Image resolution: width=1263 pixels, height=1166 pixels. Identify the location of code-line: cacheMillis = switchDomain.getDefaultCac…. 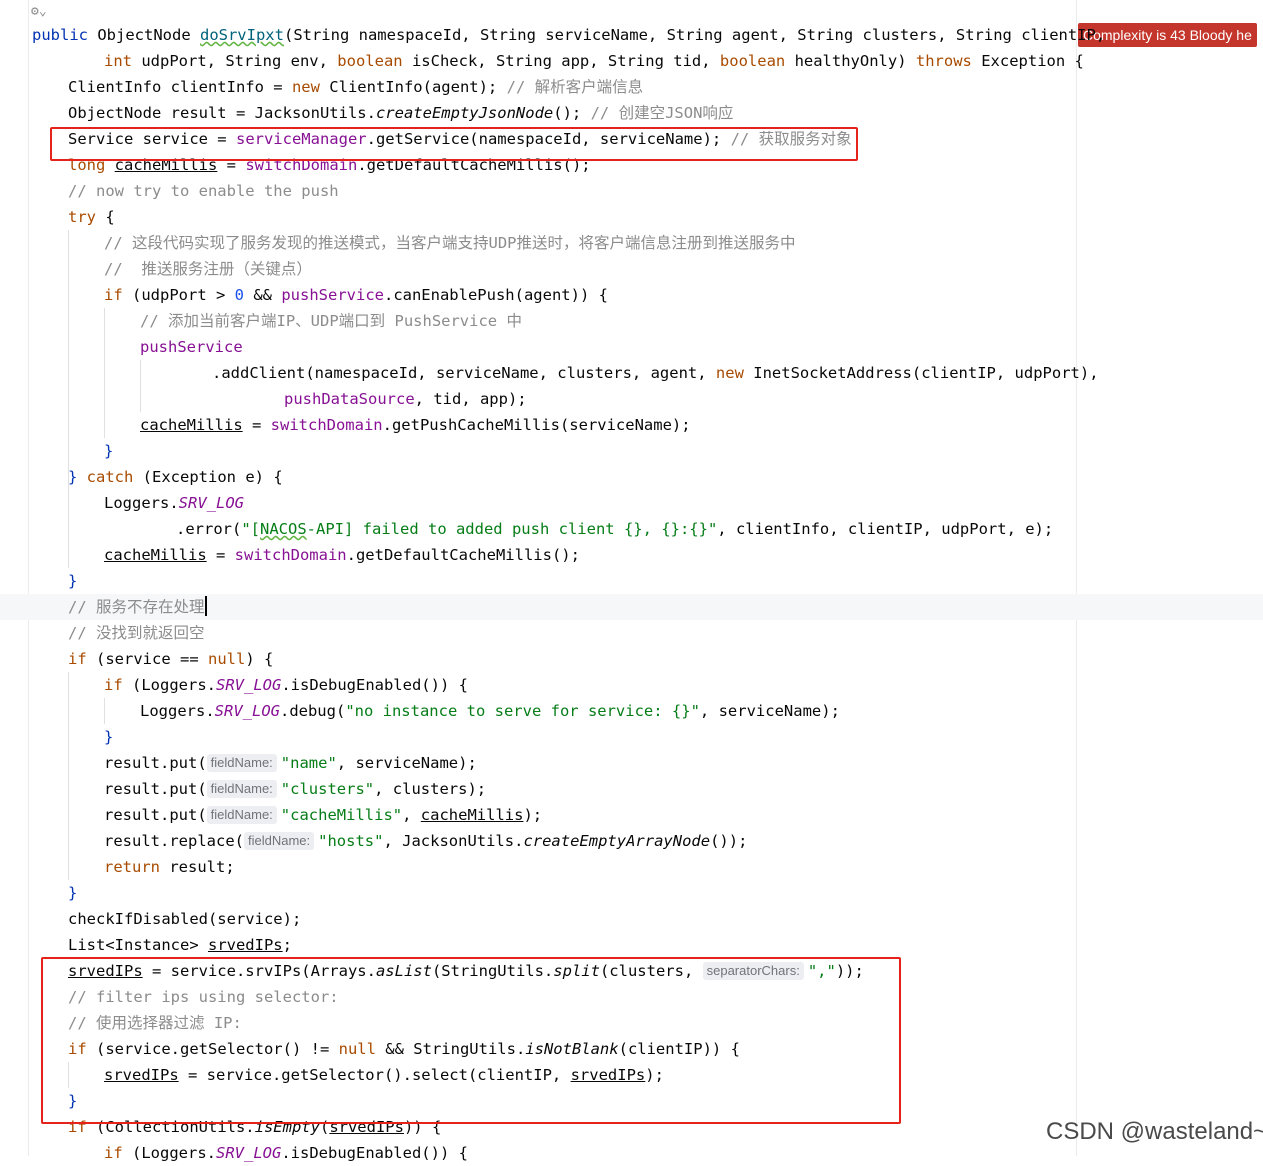
(342, 555).